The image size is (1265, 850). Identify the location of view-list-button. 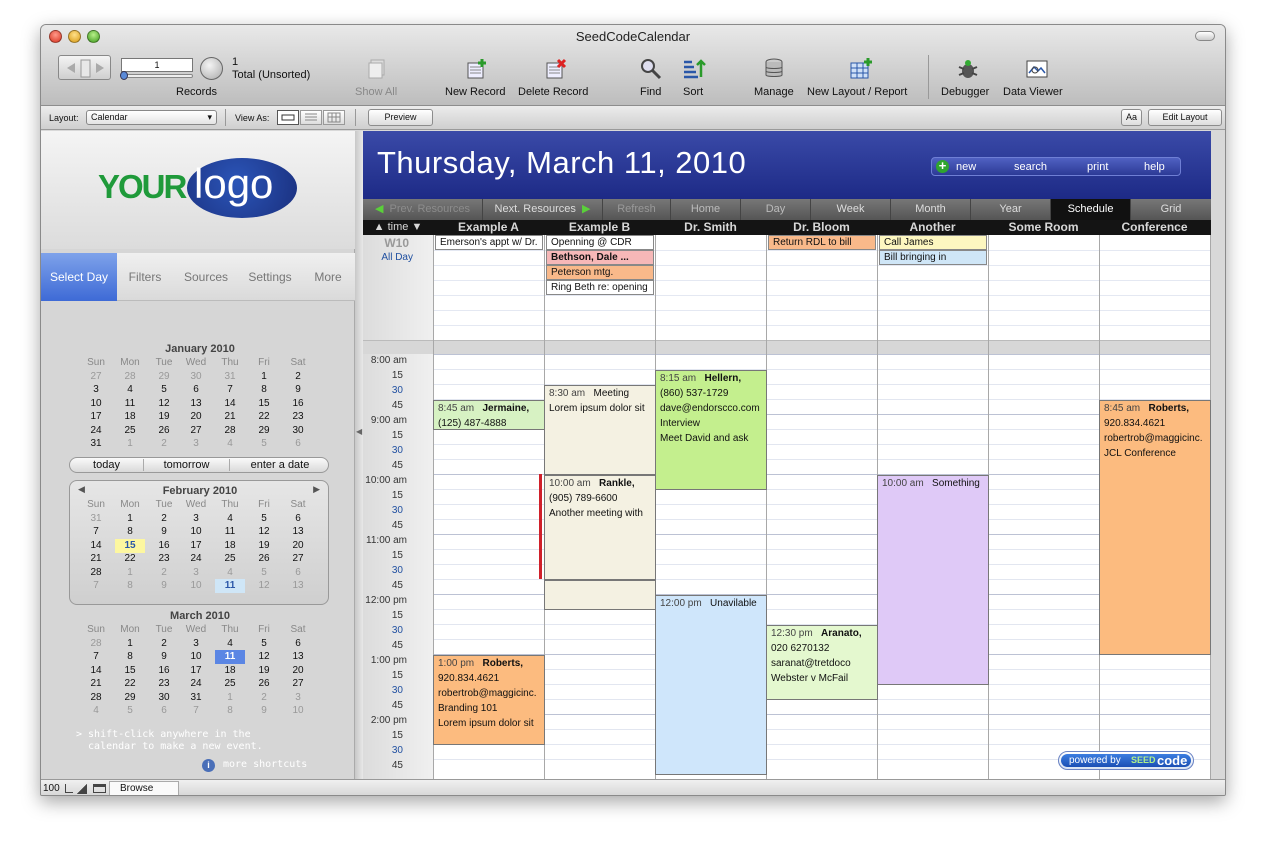
(311, 117).